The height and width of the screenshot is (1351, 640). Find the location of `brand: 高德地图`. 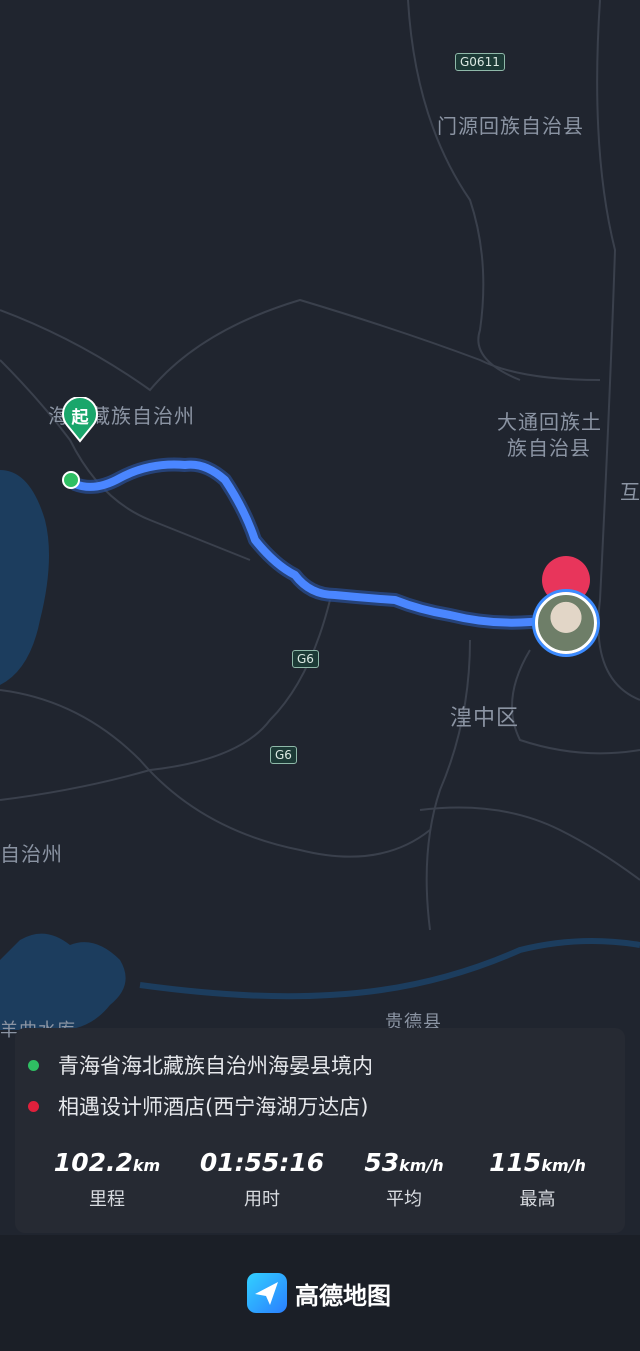

brand: 高德地图 is located at coordinates (319, 1293).